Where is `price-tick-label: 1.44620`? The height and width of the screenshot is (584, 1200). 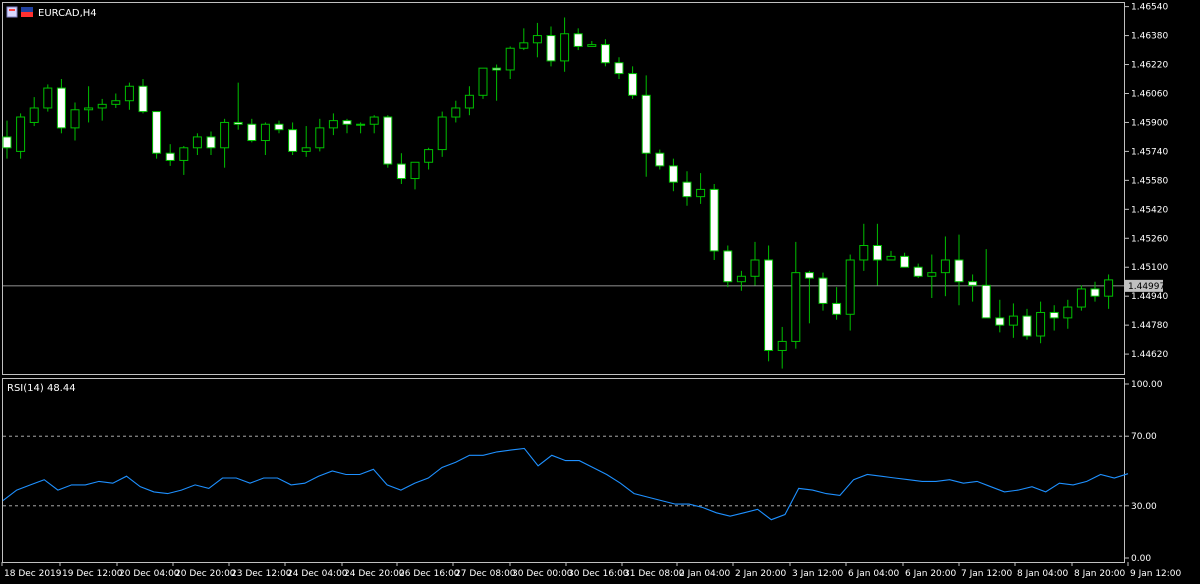 price-tick-label: 1.44620 is located at coordinates (1149, 355).